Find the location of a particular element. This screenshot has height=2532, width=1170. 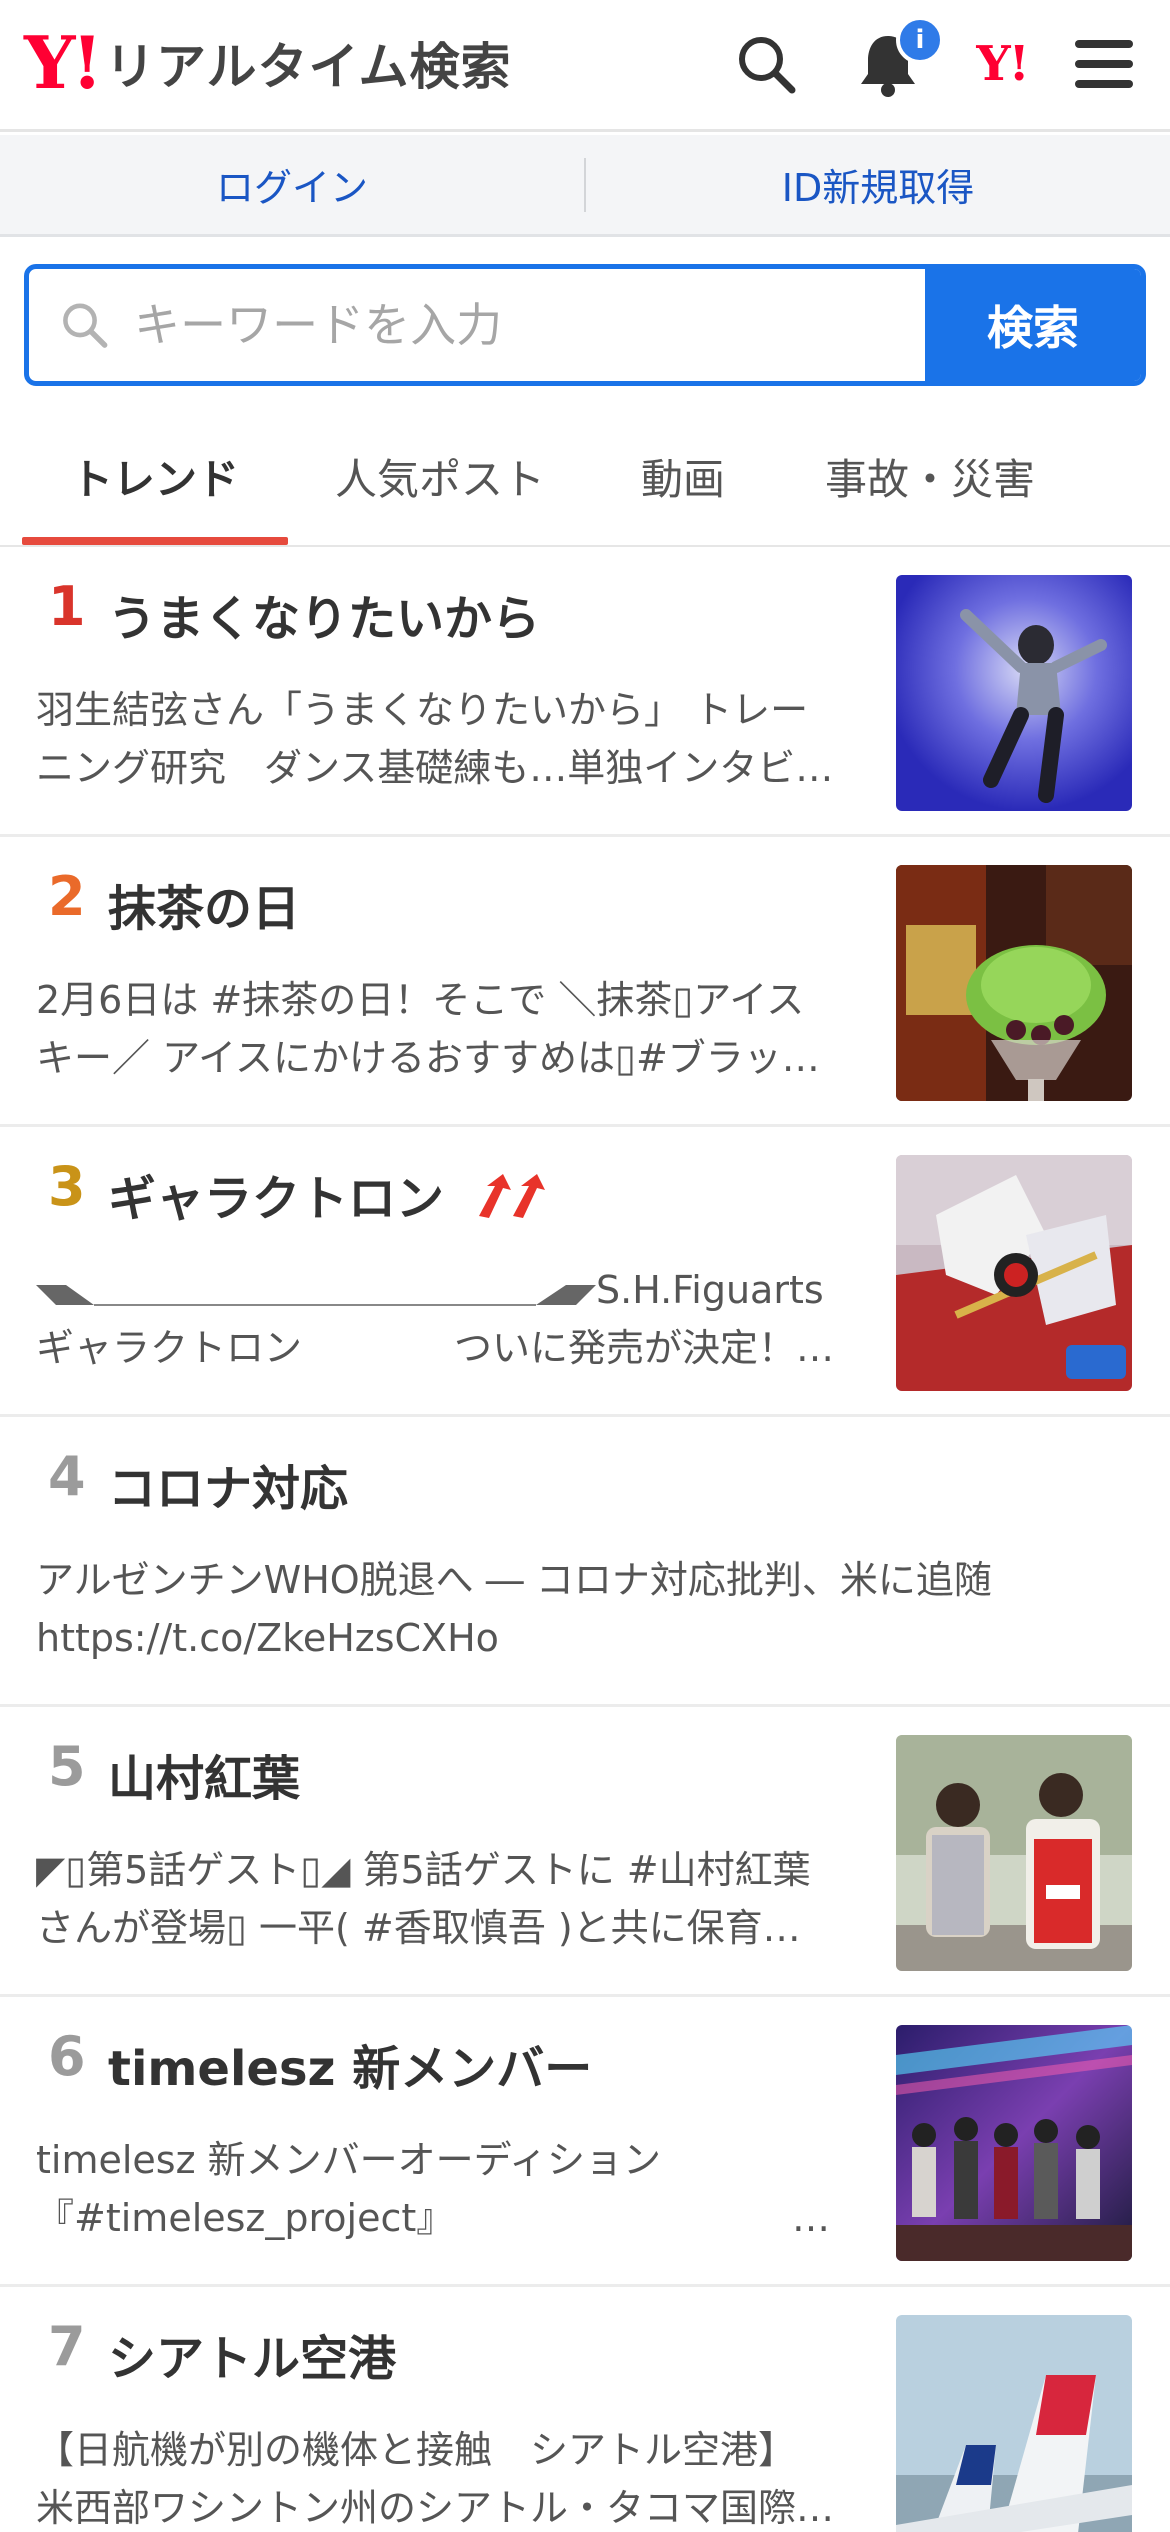

trend-desc-line: 【日航機が別の機体と接触 シアトル空港】 is located at coordinates (416, 2450).